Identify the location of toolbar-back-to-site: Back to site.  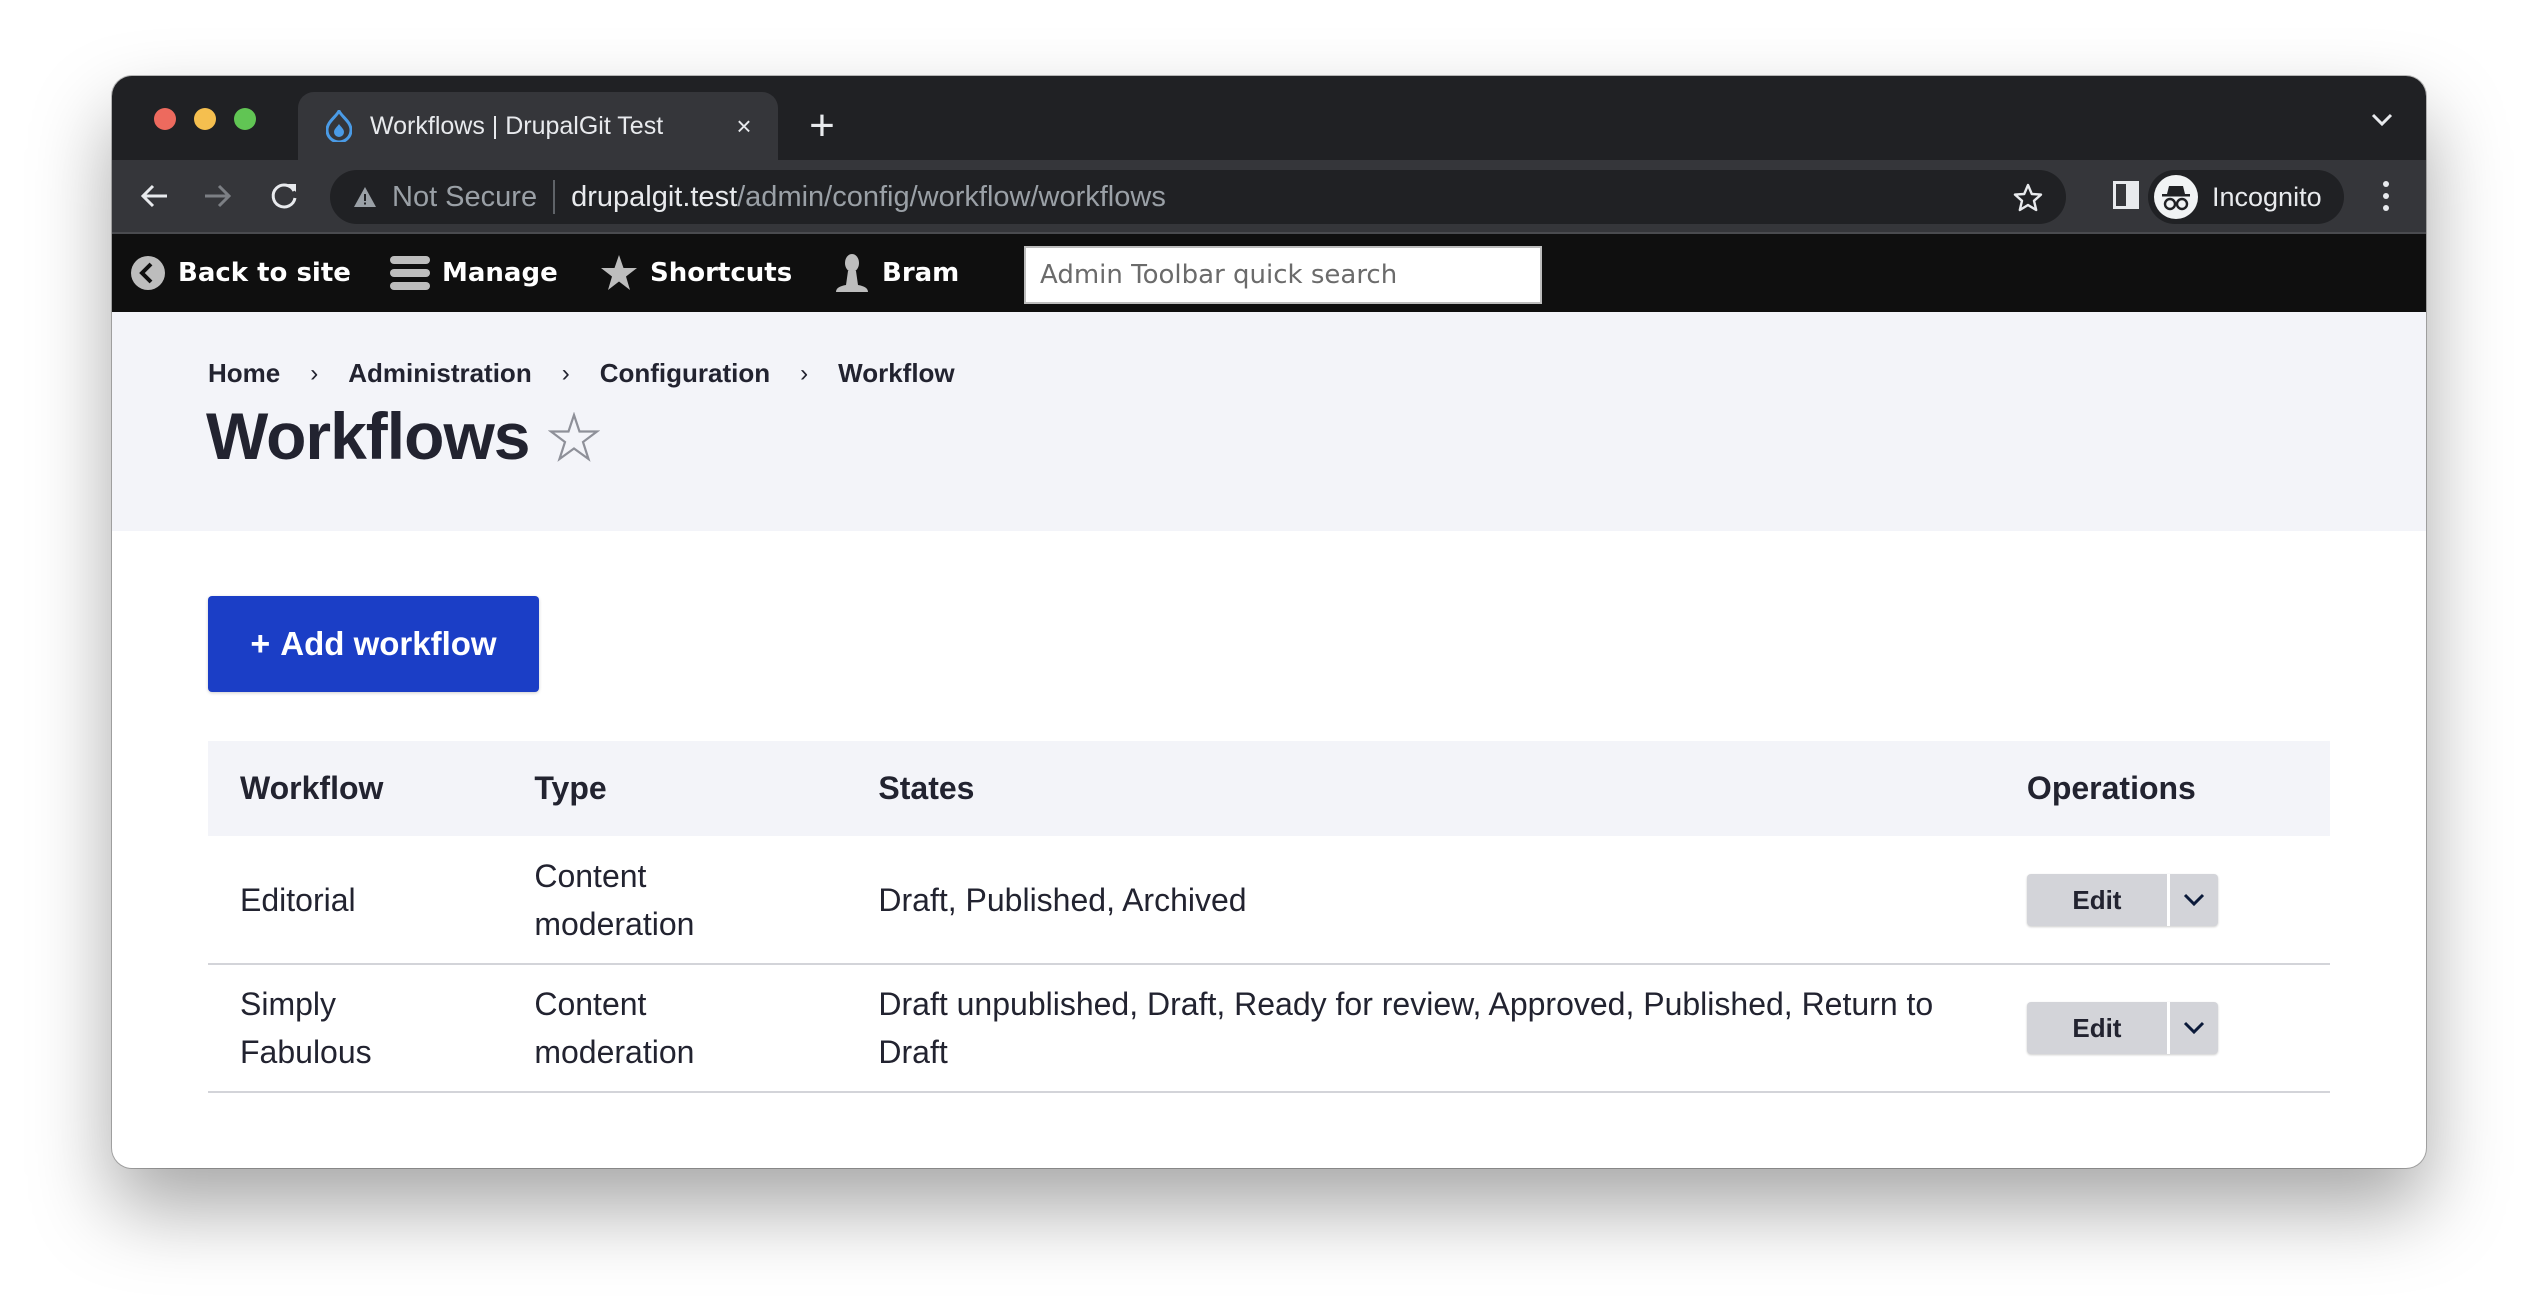
(240, 273).